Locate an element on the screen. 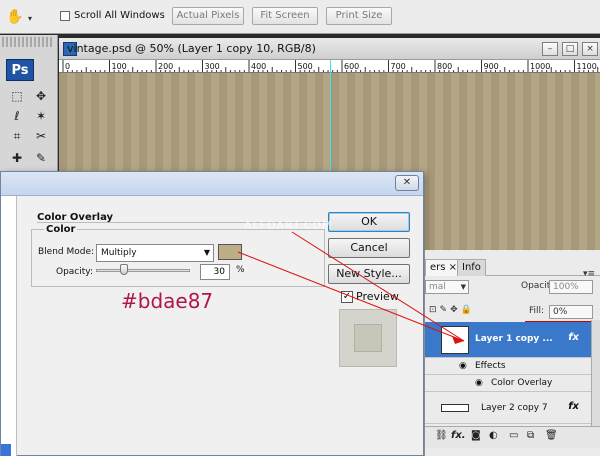 The width and height of the screenshot is (600, 456). link-layers-icon: ⛓ is located at coordinates (441, 435).